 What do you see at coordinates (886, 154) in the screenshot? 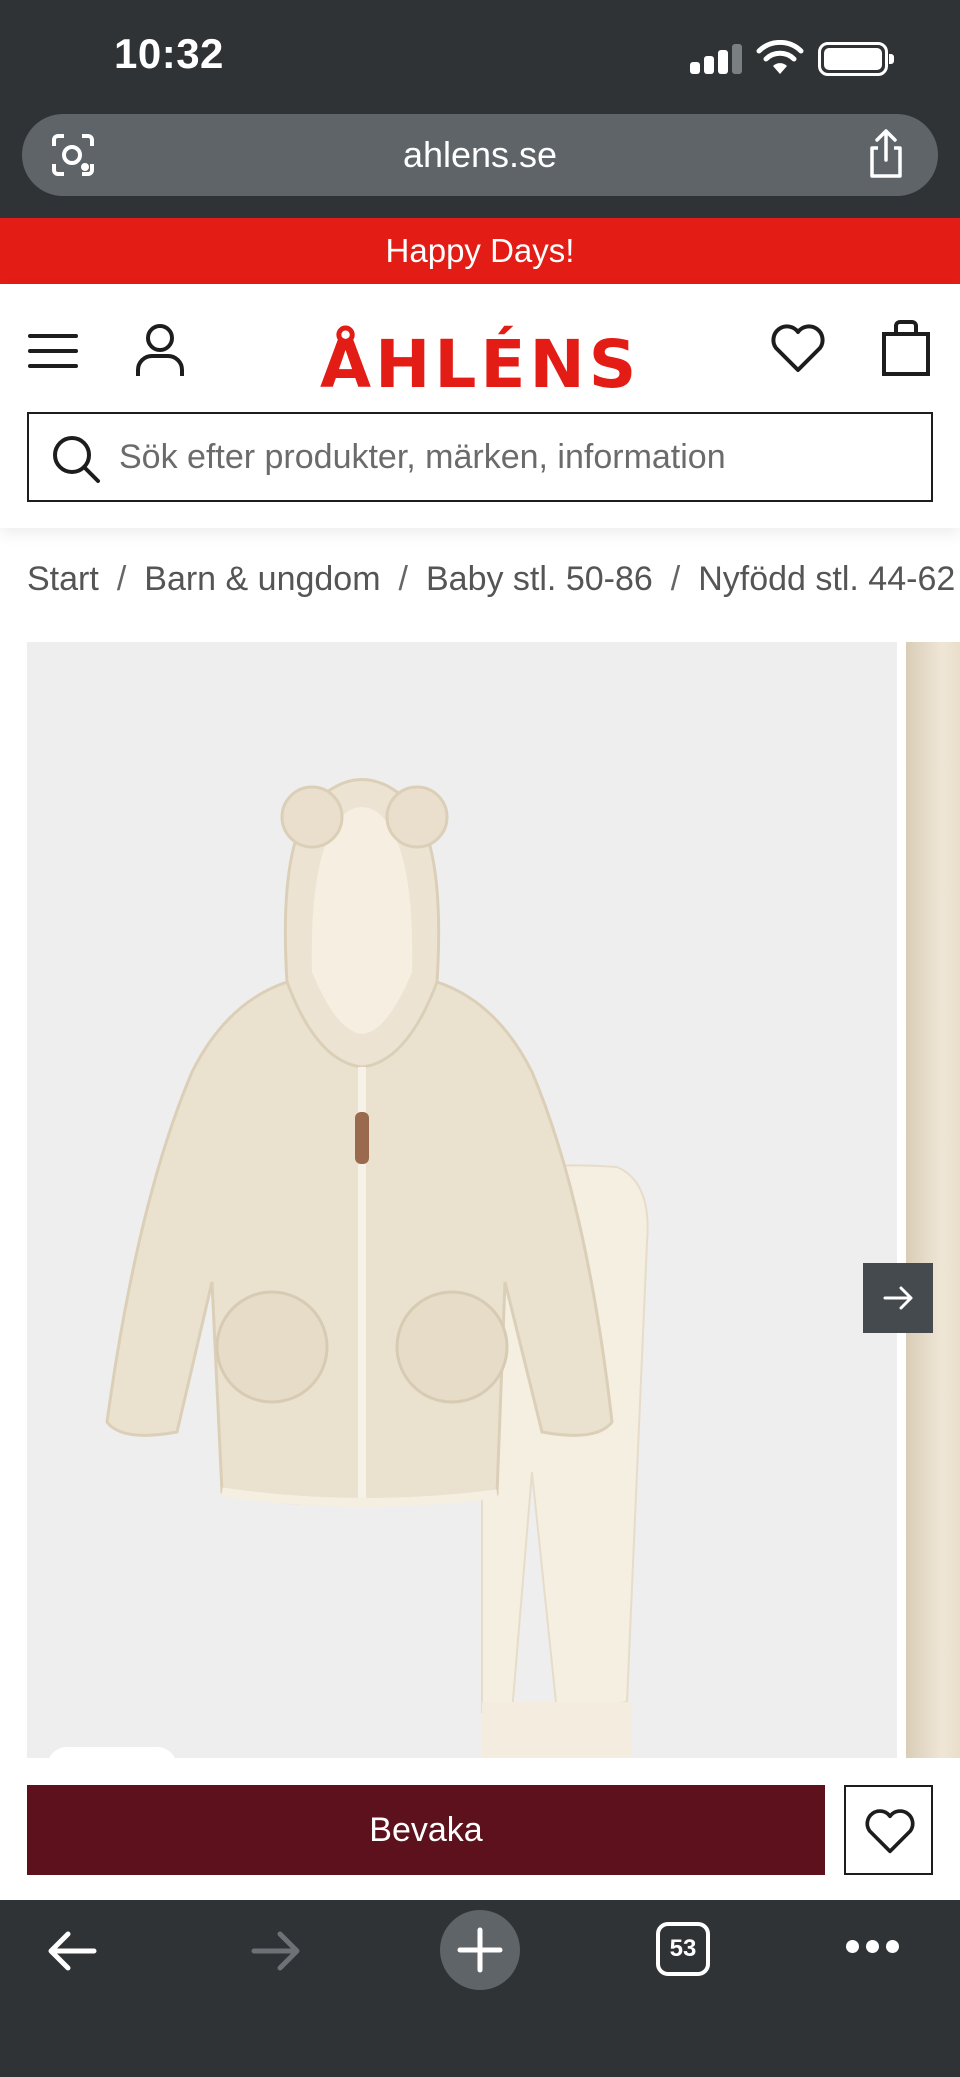
I see `share-icon` at bounding box center [886, 154].